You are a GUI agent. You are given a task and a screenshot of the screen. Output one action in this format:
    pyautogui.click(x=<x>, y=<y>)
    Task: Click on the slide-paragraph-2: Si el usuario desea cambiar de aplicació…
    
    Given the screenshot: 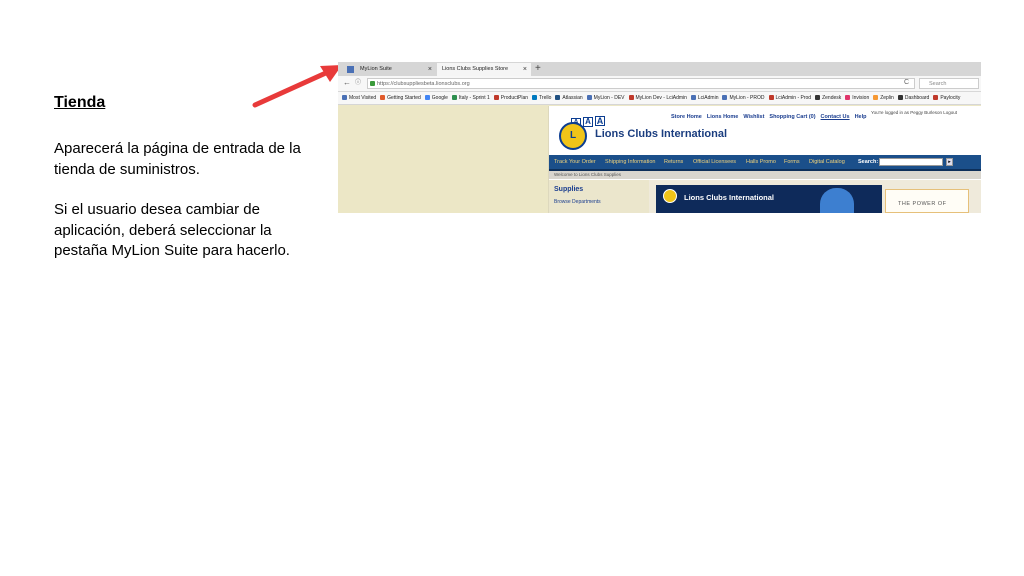 What is the action you would take?
    pyautogui.click(x=172, y=230)
    